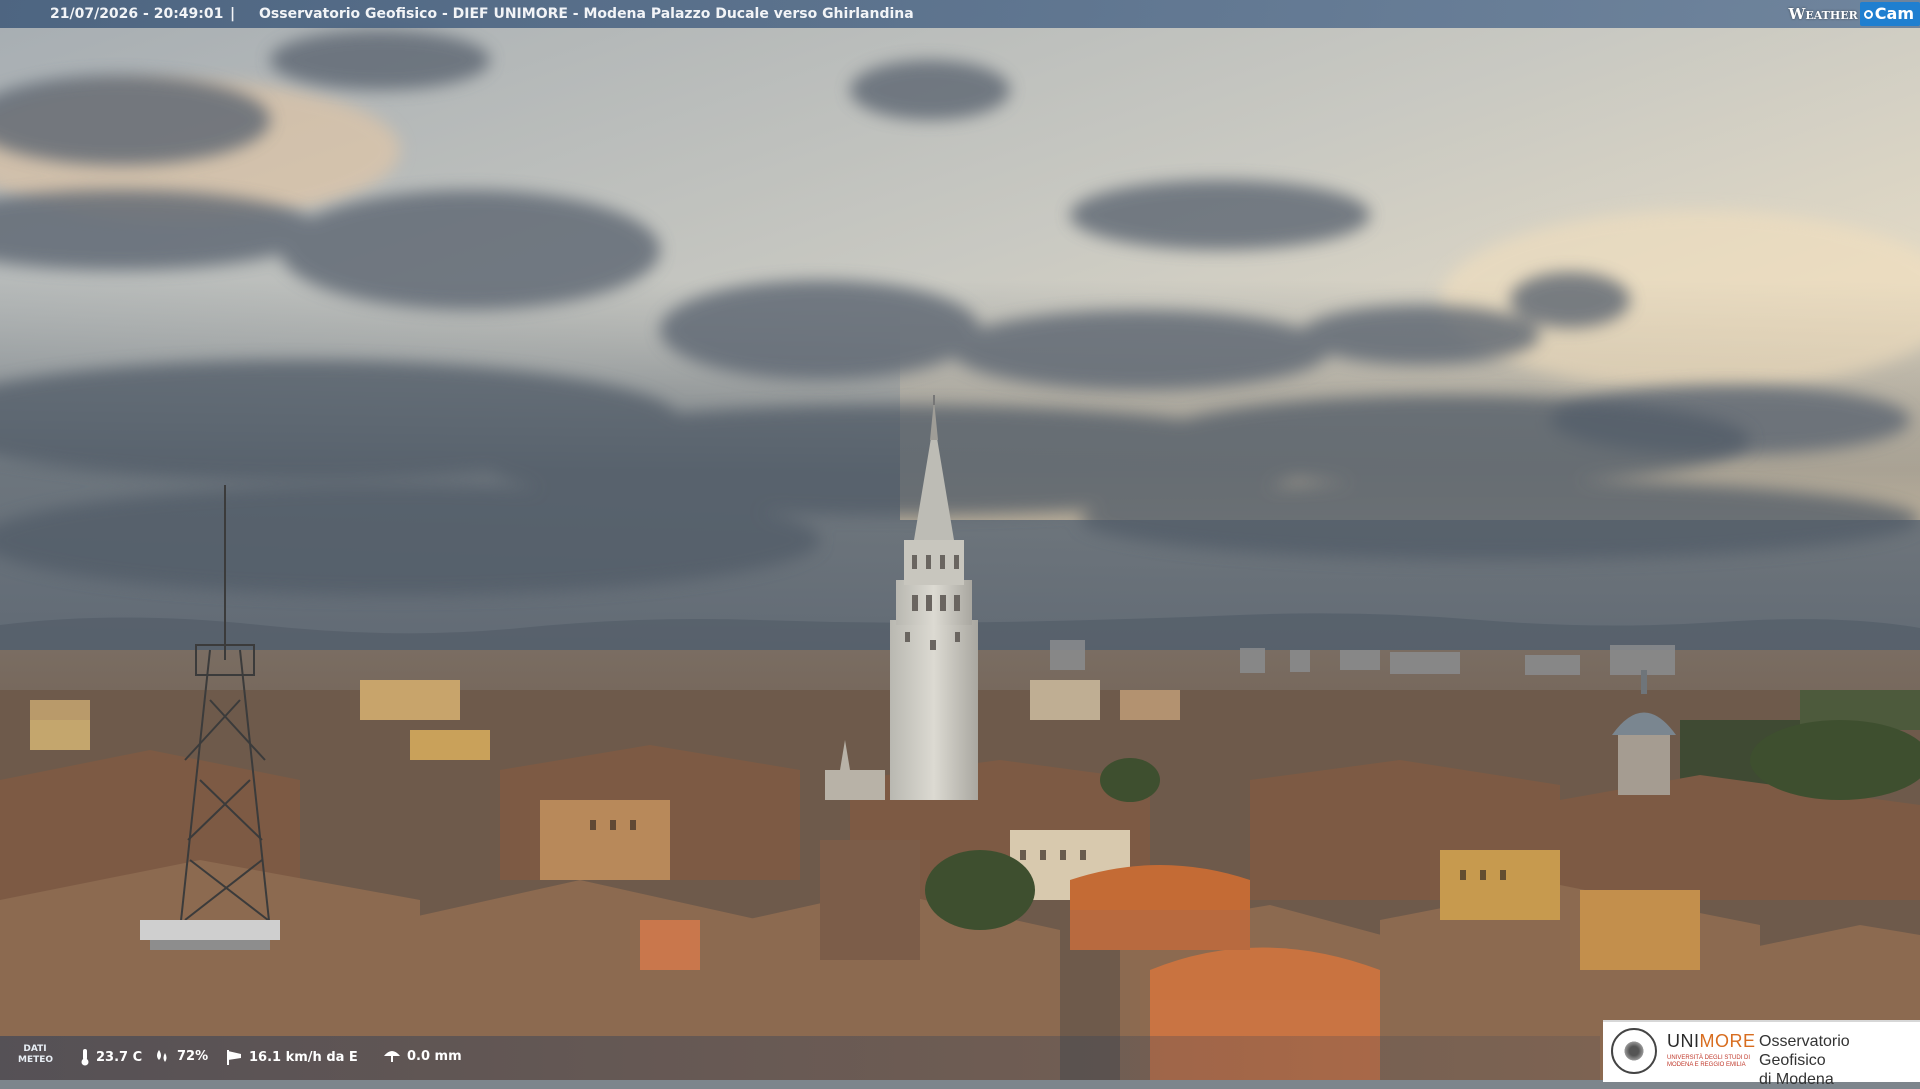  I want to click on university-seal-icon, so click(1634, 1051).